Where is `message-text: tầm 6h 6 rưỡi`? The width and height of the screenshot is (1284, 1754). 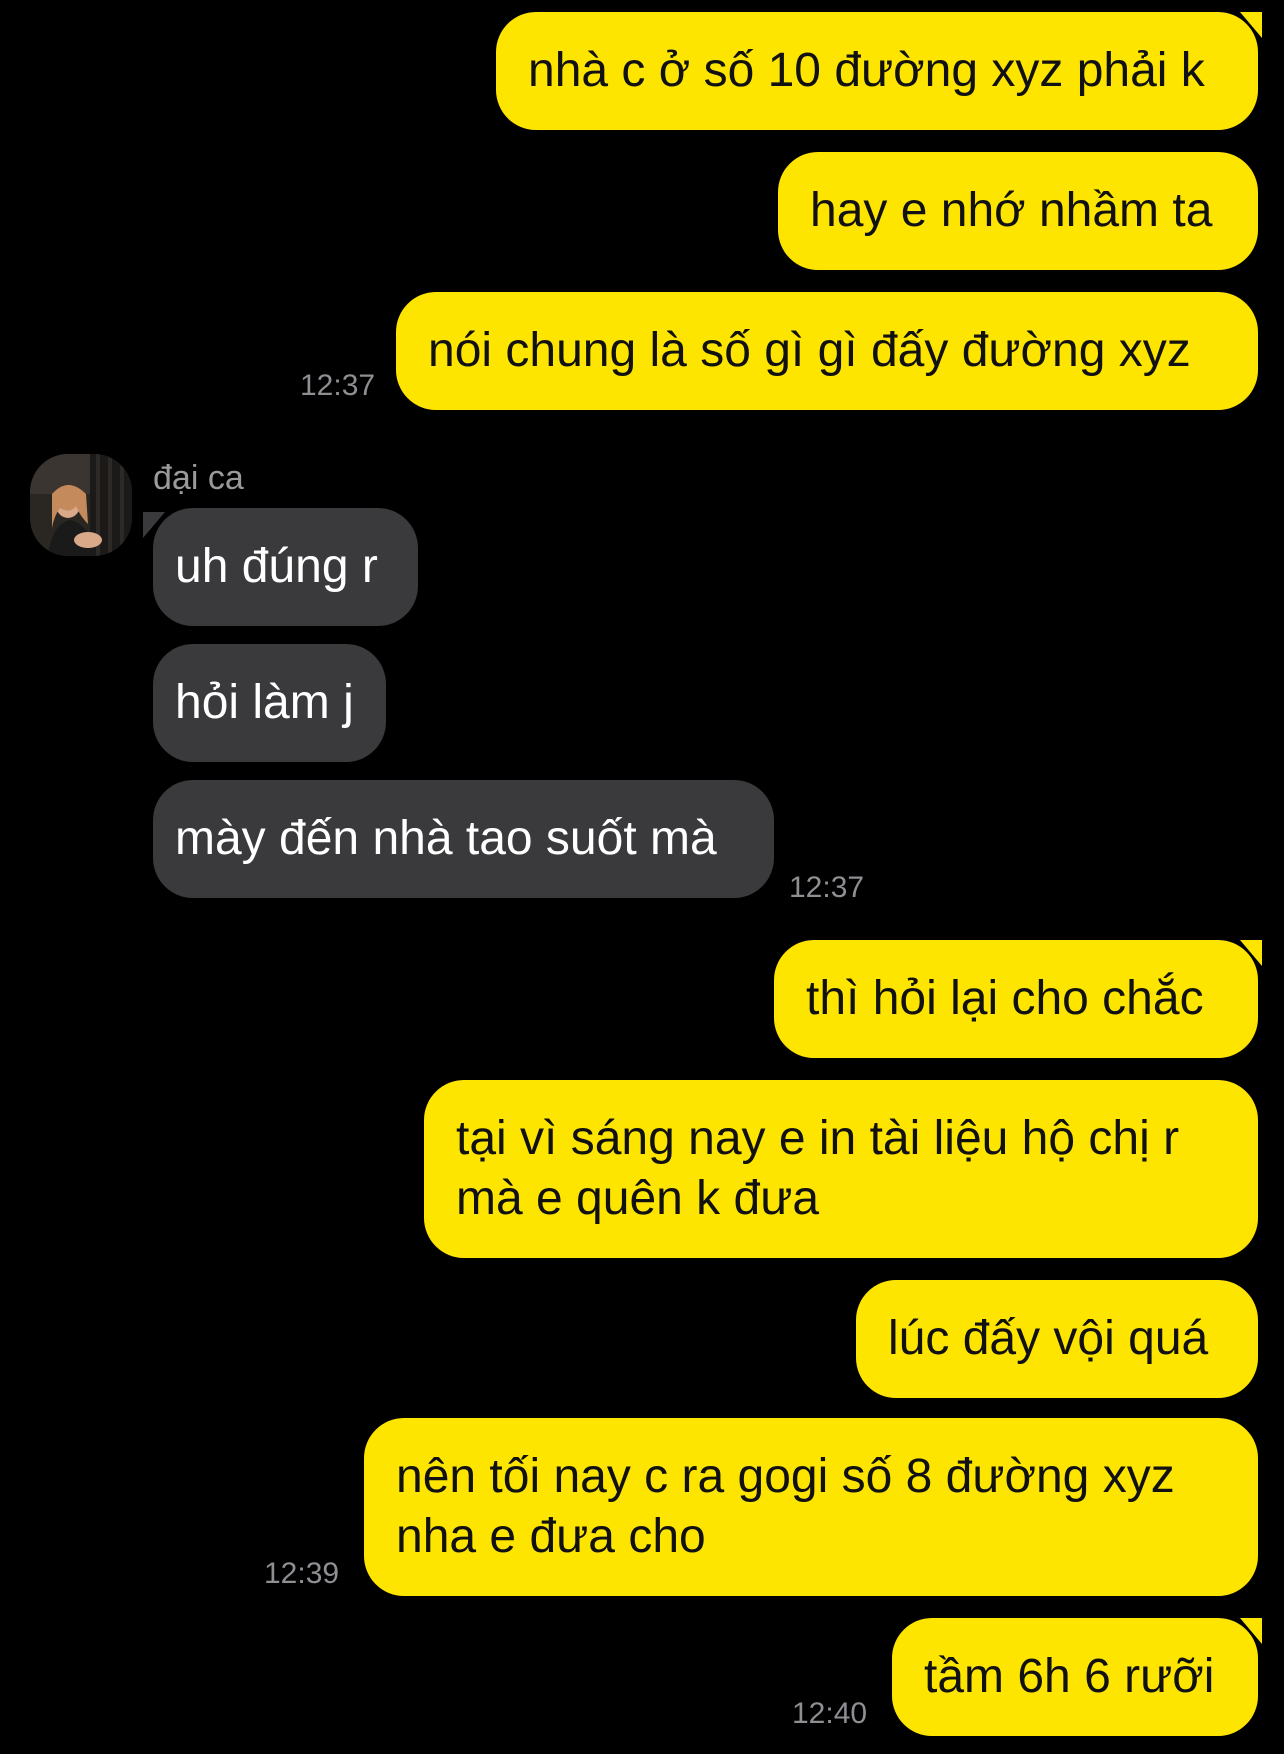 message-text: tầm 6h 6 rưỡi is located at coordinates (1069, 1676).